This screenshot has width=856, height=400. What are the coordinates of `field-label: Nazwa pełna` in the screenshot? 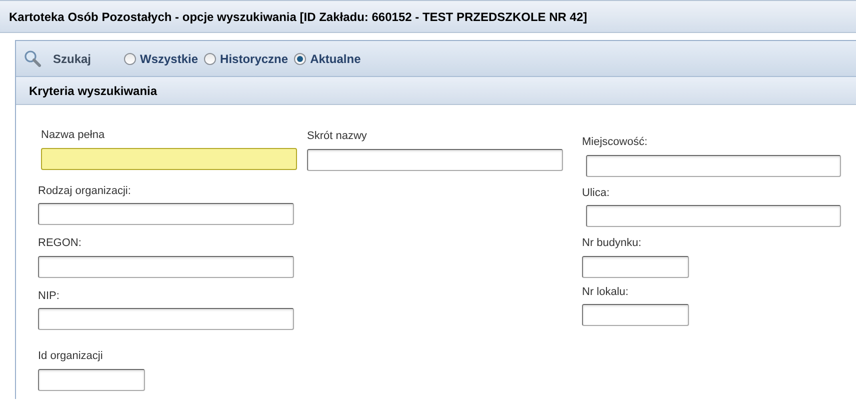 It's located at (73, 135).